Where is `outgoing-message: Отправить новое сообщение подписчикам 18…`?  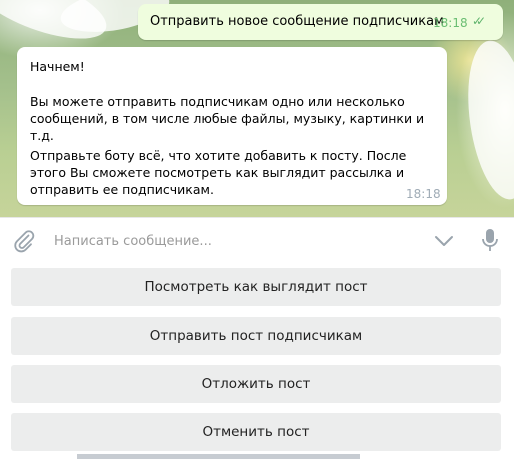
outgoing-message: Отправить новое сообщение подписчикам 18… is located at coordinates (320, 22).